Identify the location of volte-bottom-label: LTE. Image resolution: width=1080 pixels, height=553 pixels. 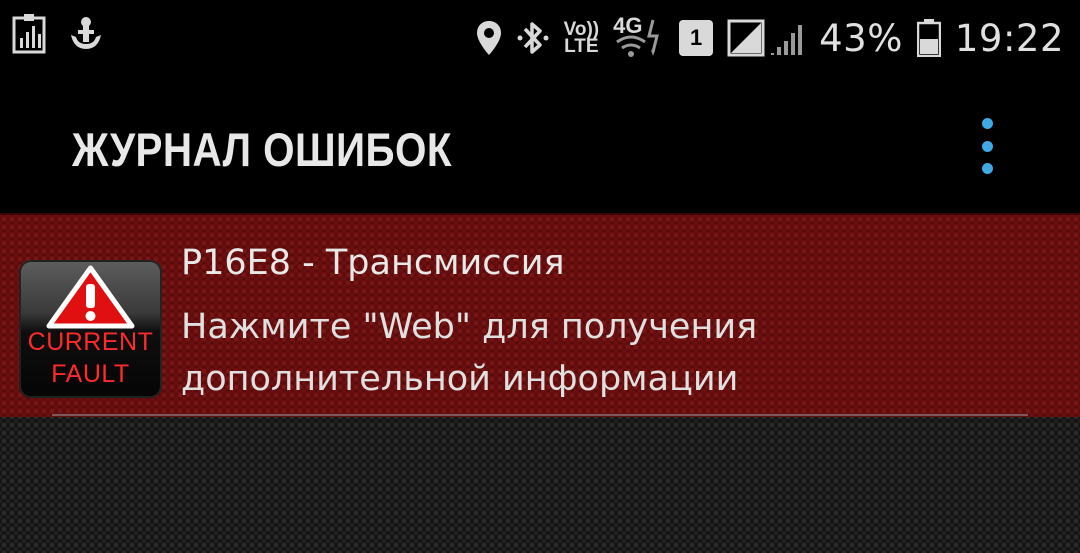
(581, 46).